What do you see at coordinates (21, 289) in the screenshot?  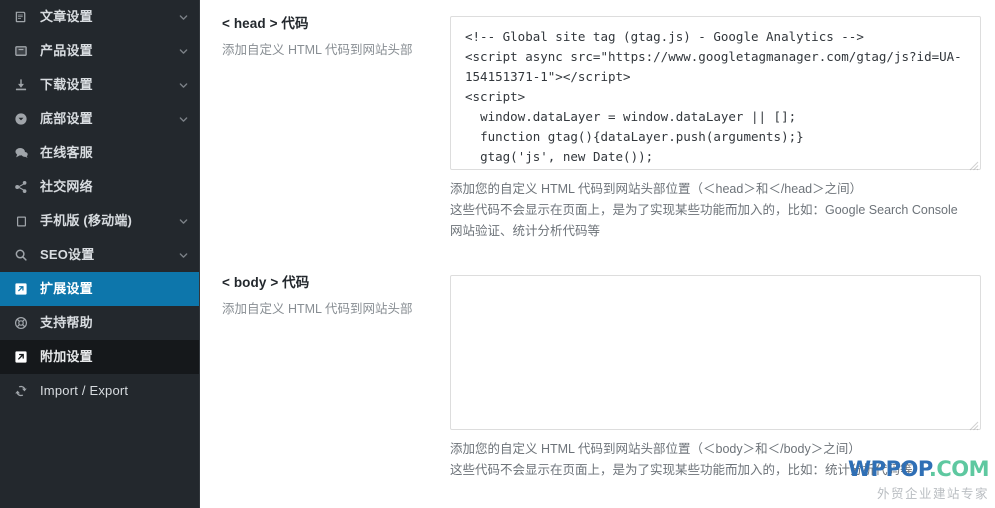 I see `extension-icon` at bounding box center [21, 289].